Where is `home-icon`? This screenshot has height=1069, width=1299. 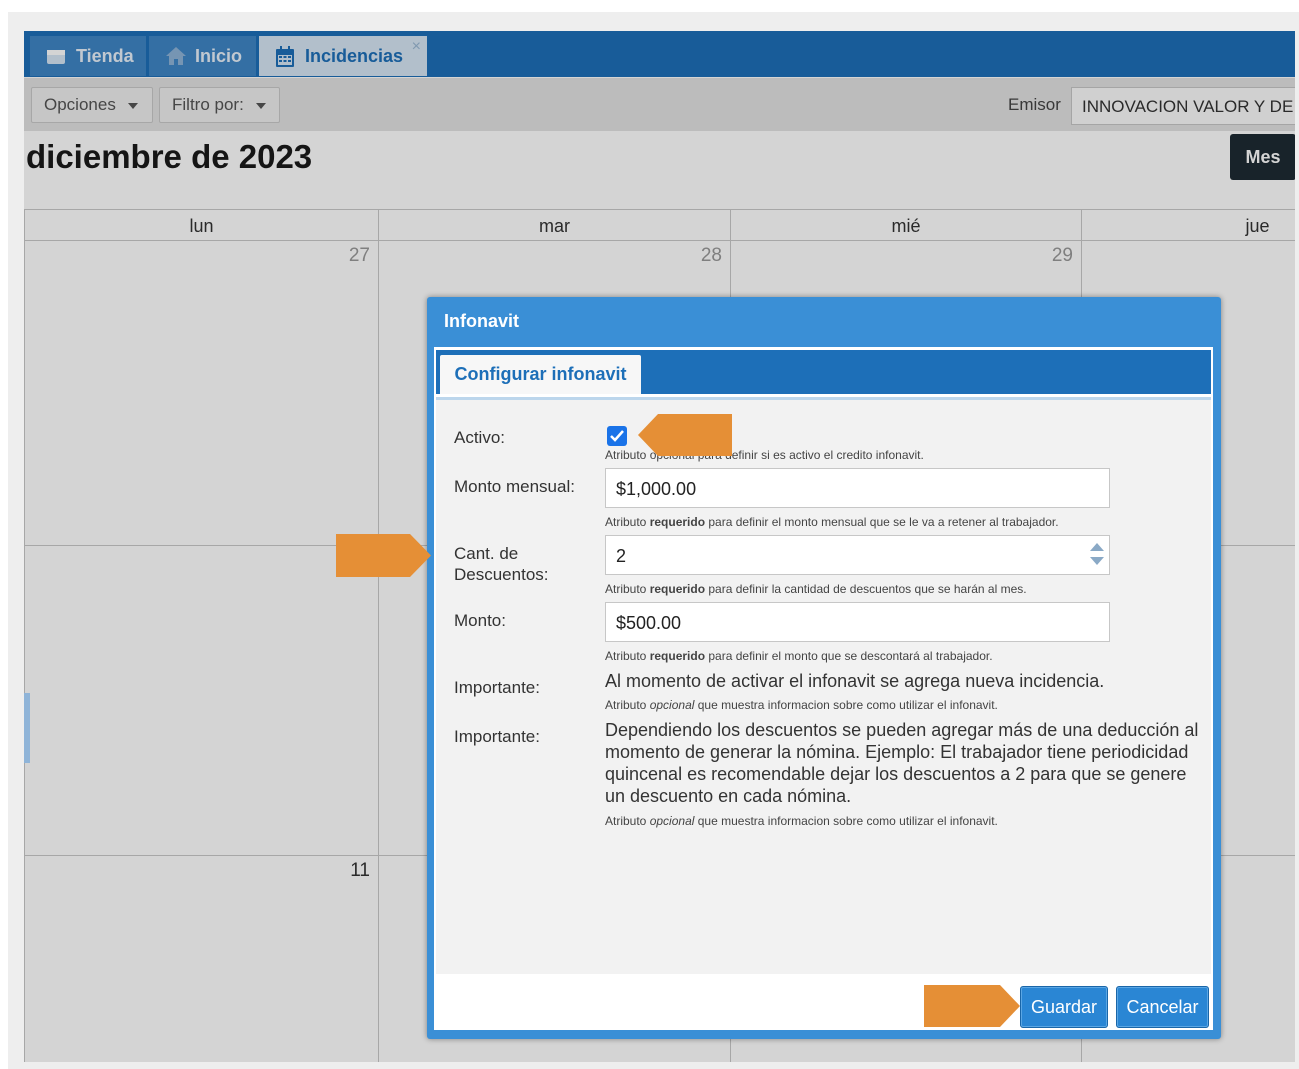
home-icon is located at coordinates (175, 56).